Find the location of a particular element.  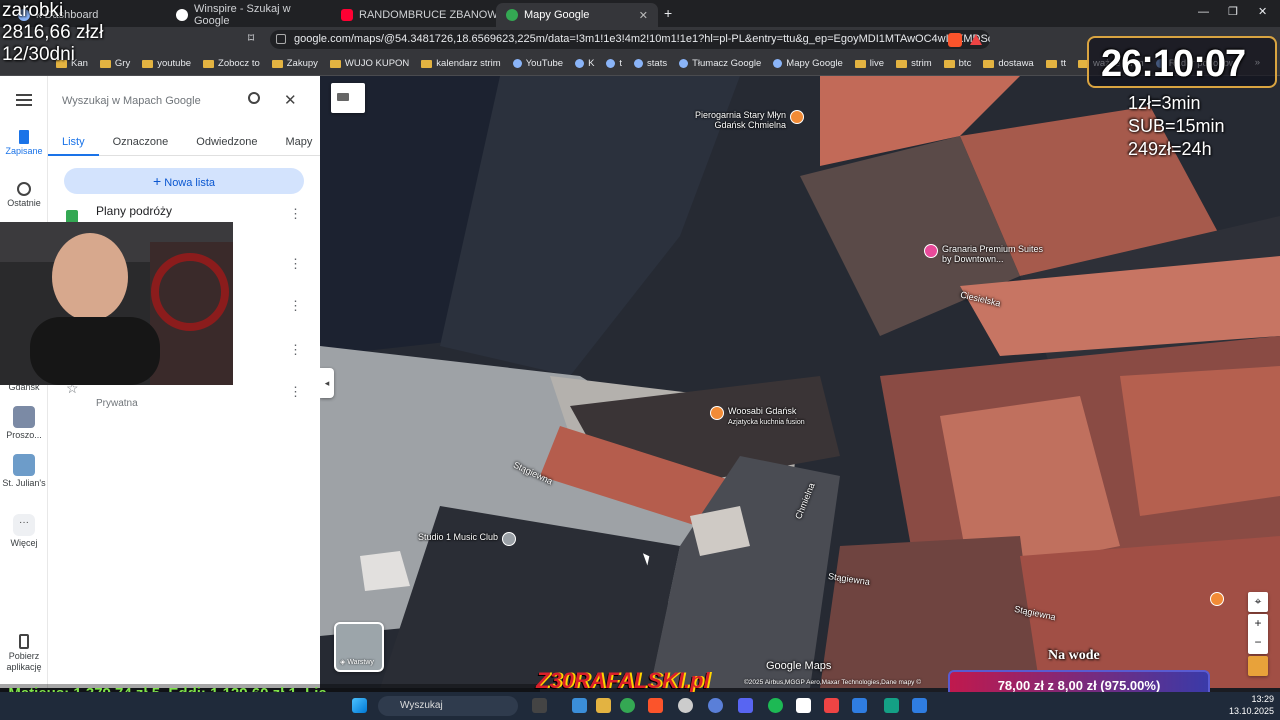

tab-google-maps: Mapy Google ✕ is located at coordinates (577, 15).